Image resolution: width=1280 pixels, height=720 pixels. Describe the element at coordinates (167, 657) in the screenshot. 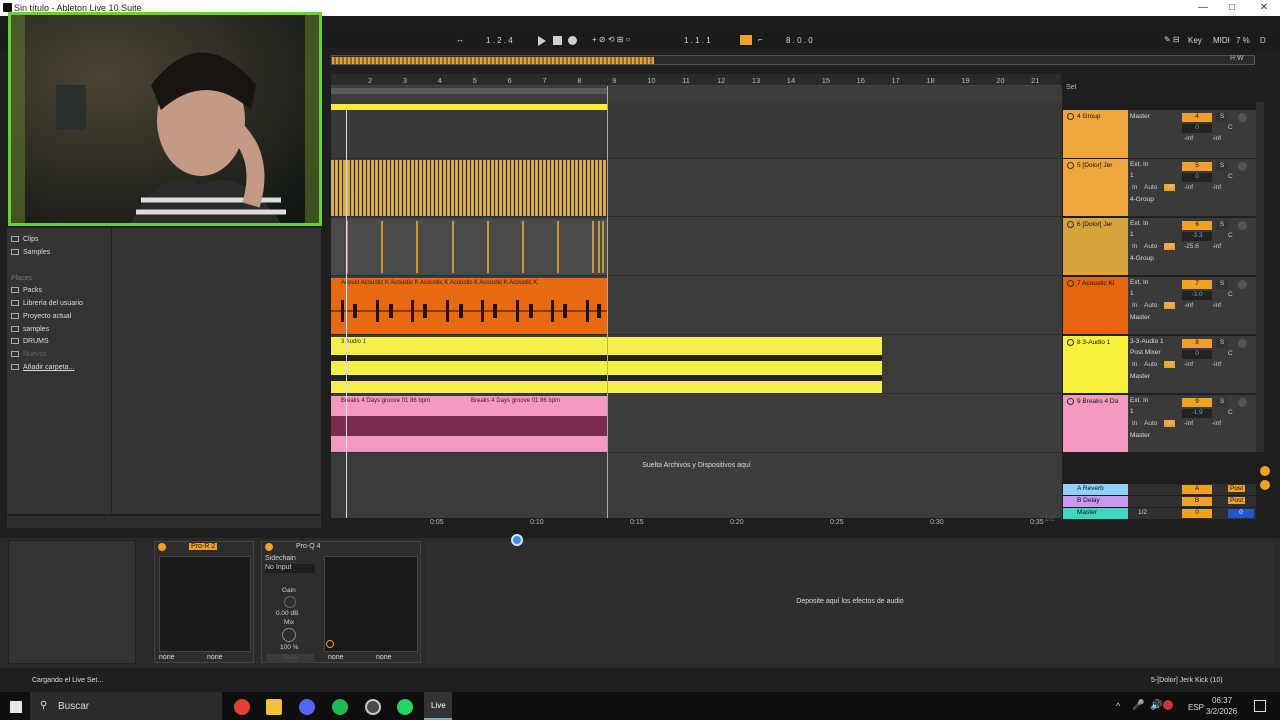

I see `pro-r2-none-1: none` at that location.